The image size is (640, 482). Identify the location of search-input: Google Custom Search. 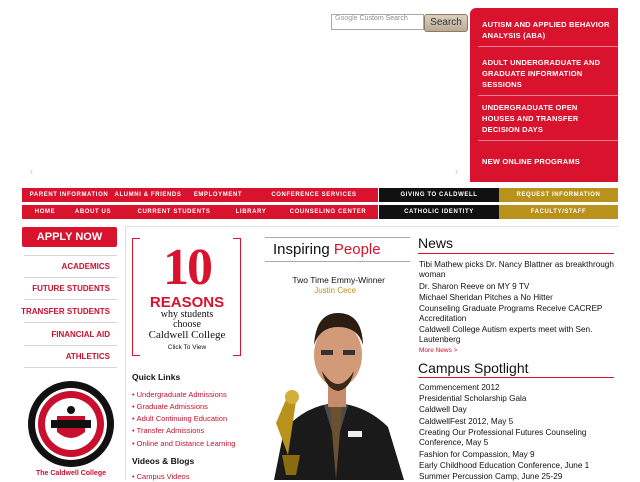
(377, 22).